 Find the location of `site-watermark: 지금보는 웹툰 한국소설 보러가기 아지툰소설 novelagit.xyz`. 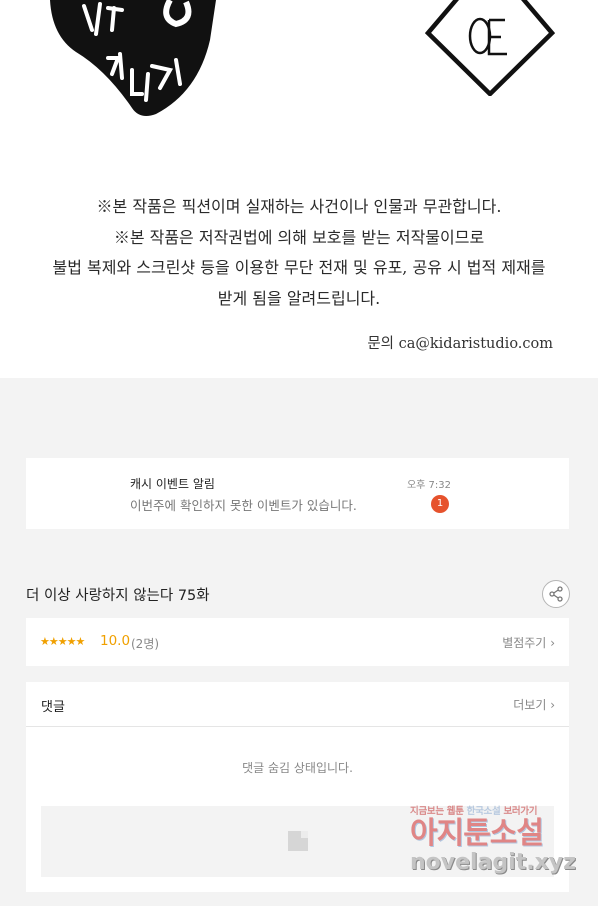

site-watermark: 지금보는 웹툰 한국소설 보러가기 아지툰소설 novelagit.xyz is located at coordinates (500, 848).